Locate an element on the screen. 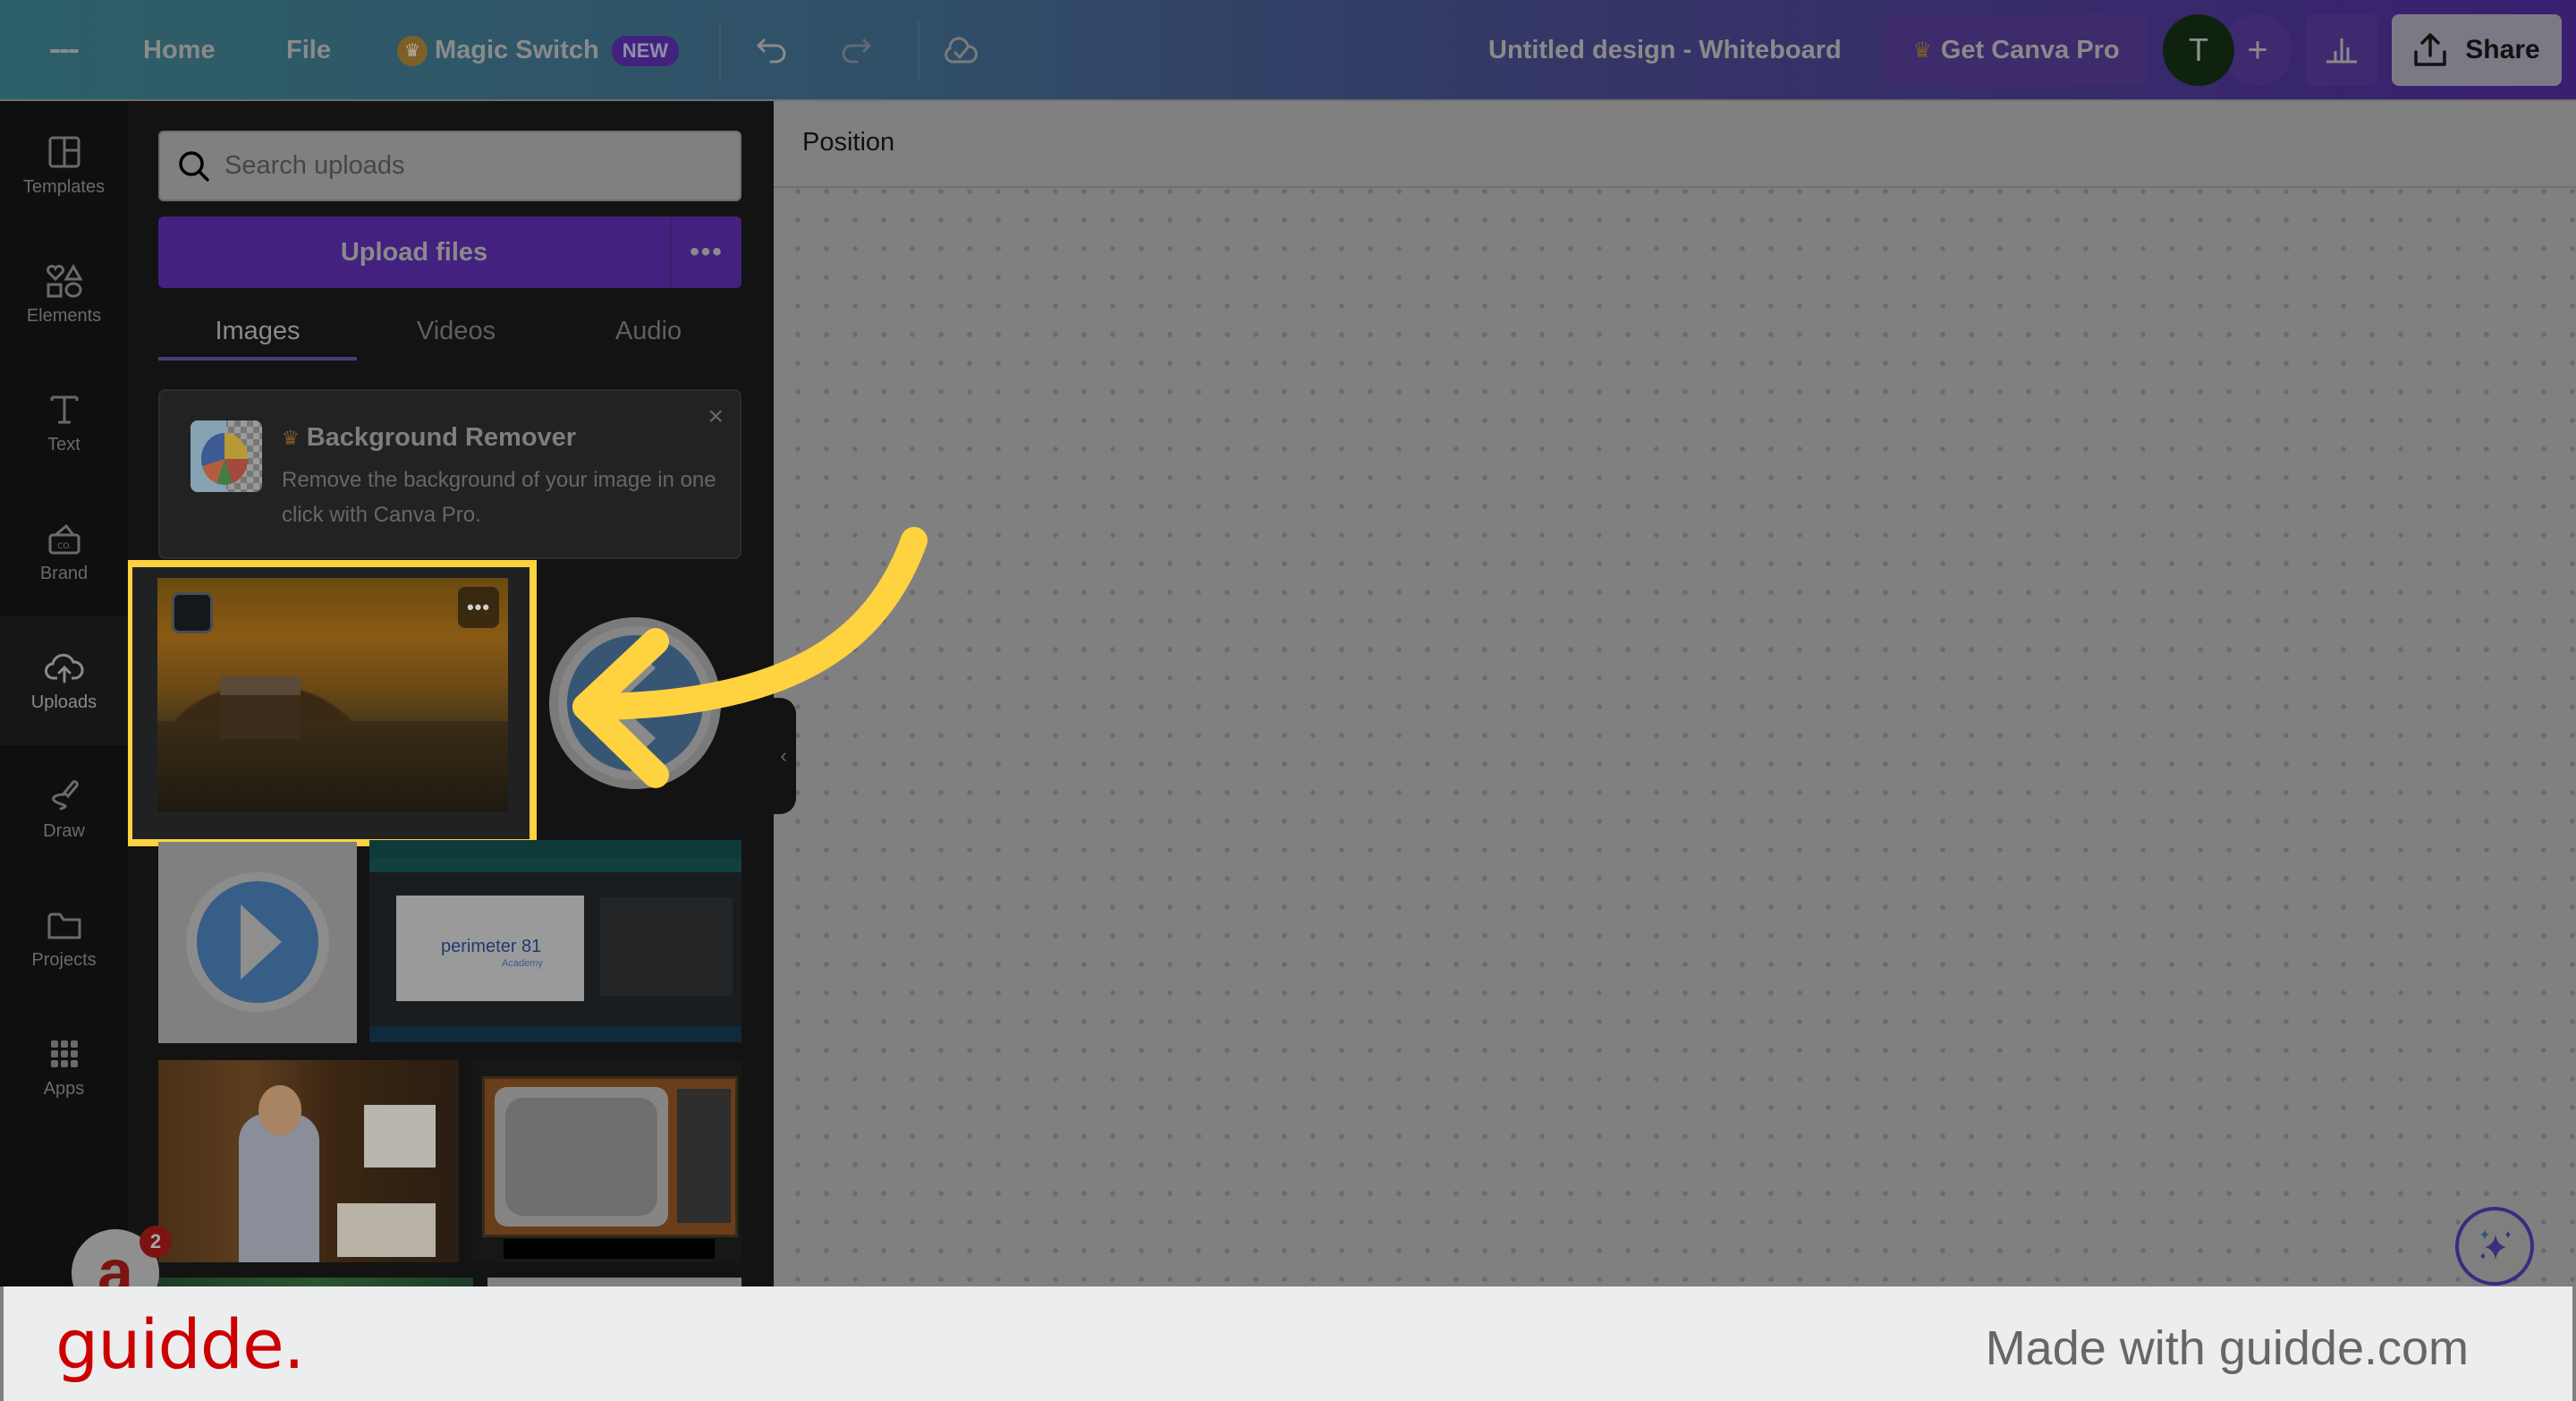  sidebar-item-label: Apps is located at coordinates (64, 1088).